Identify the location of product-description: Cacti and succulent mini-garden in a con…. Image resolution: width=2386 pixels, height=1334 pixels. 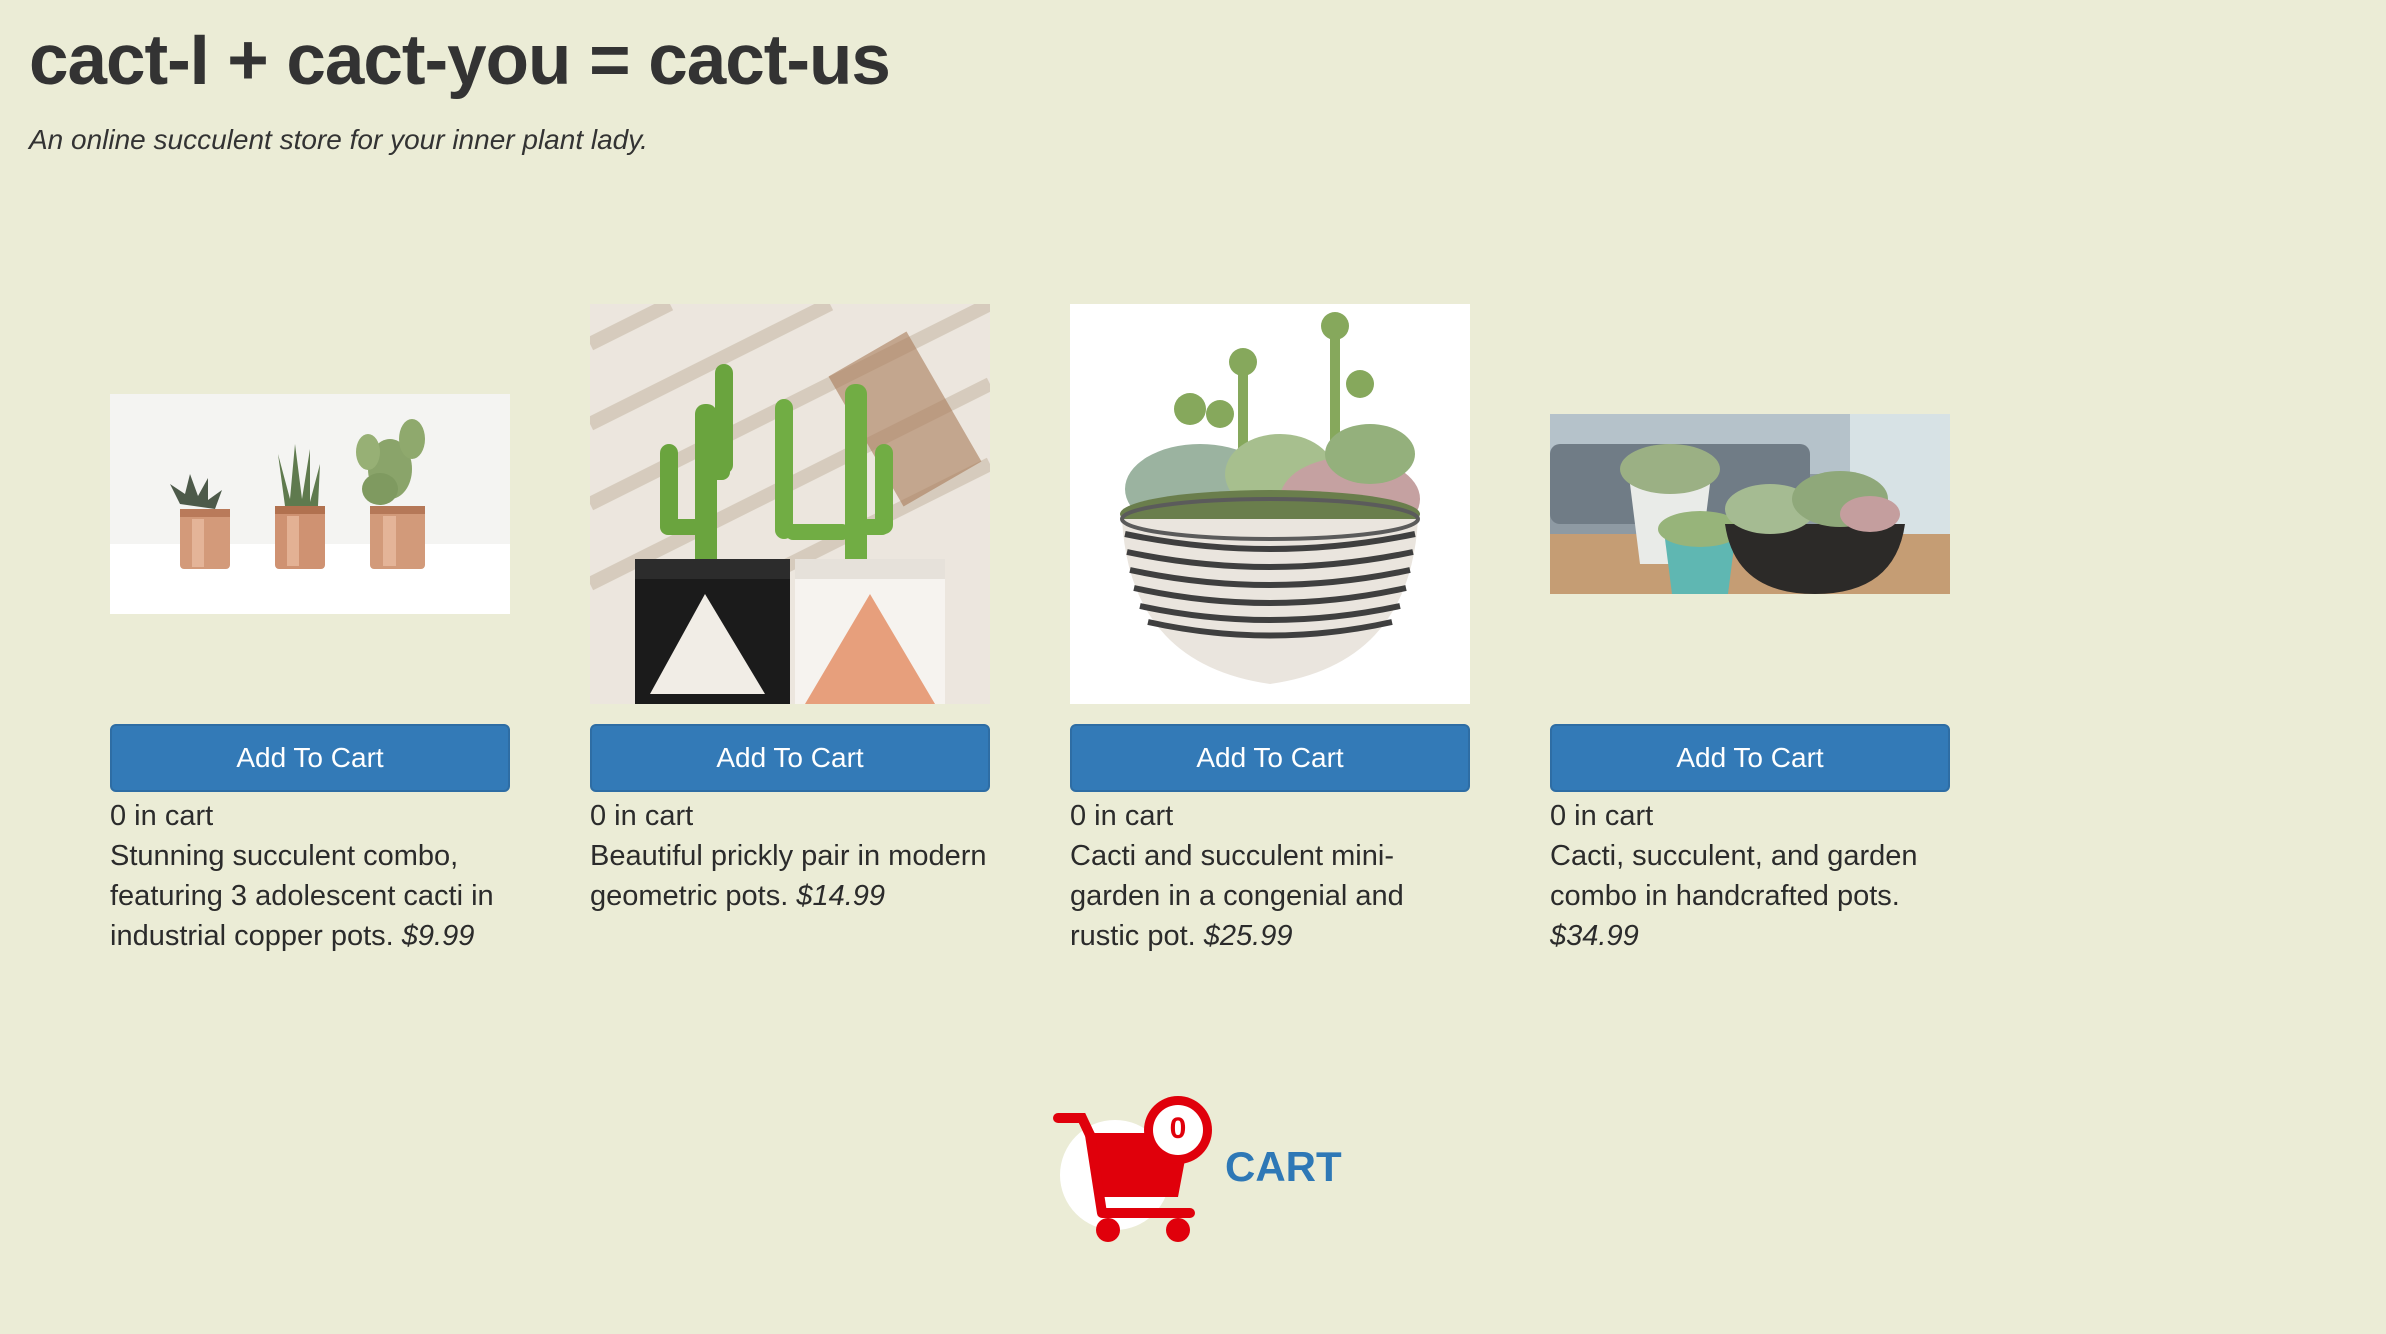
(1270, 896).